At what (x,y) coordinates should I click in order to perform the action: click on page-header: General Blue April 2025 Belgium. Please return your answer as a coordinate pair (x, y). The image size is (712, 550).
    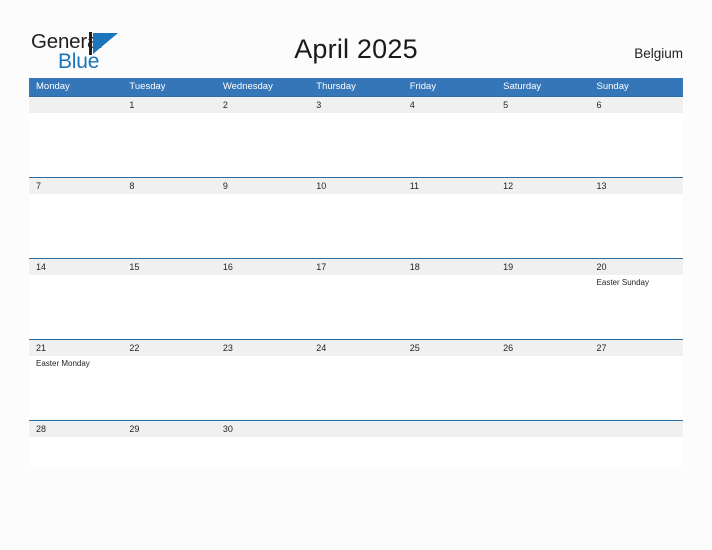
    Looking at the image, I should click on (356, 39).